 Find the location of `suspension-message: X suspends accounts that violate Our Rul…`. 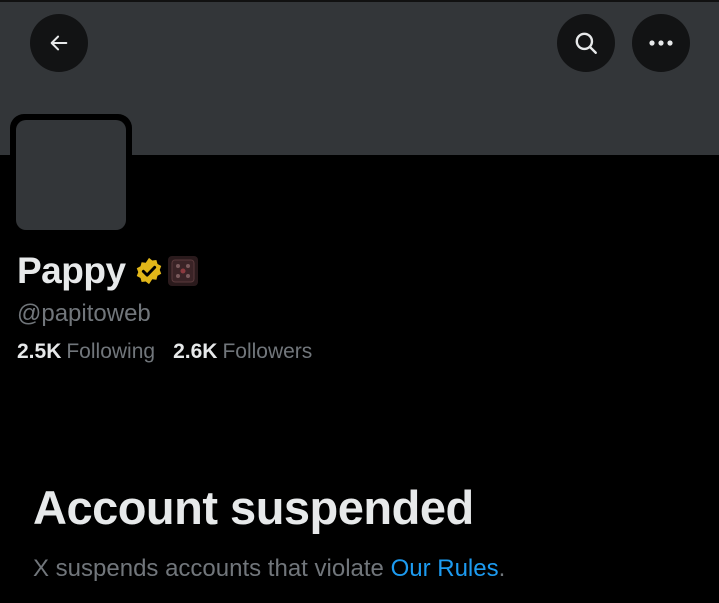

suspension-message: X suspends accounts that violate Our Rul… is located at coordinates (269, 569).